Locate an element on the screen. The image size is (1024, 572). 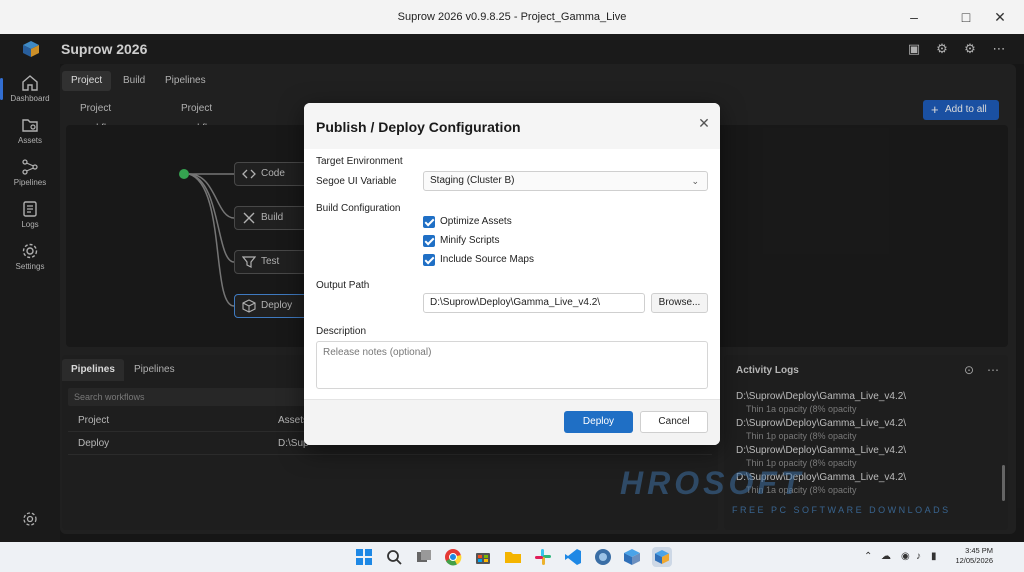
close-window-button: ✕ is located at coordinates (1000, 17).